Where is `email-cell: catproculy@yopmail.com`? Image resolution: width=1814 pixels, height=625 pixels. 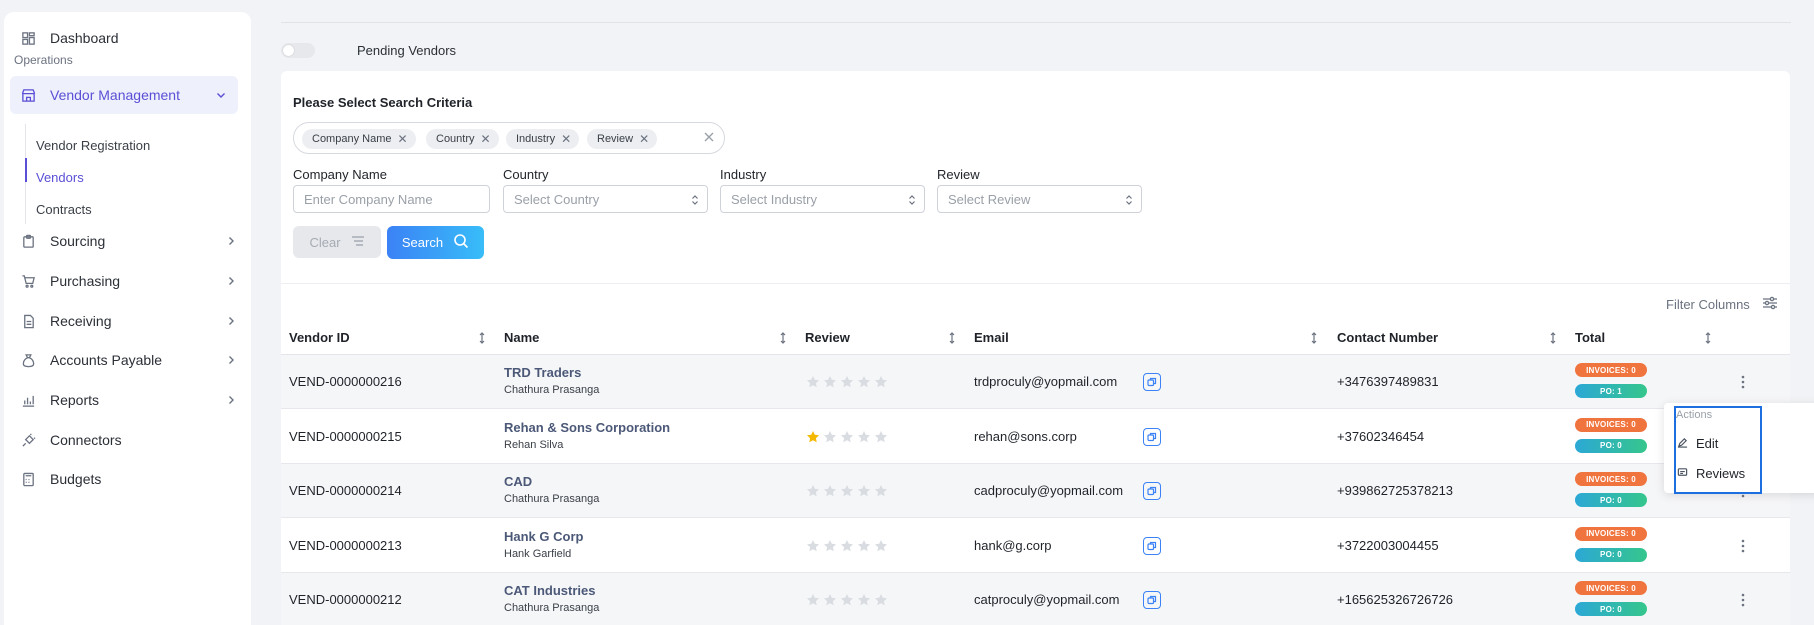
email-cell: catproculy@yopmail.com is located at coordinates (1047, 599).